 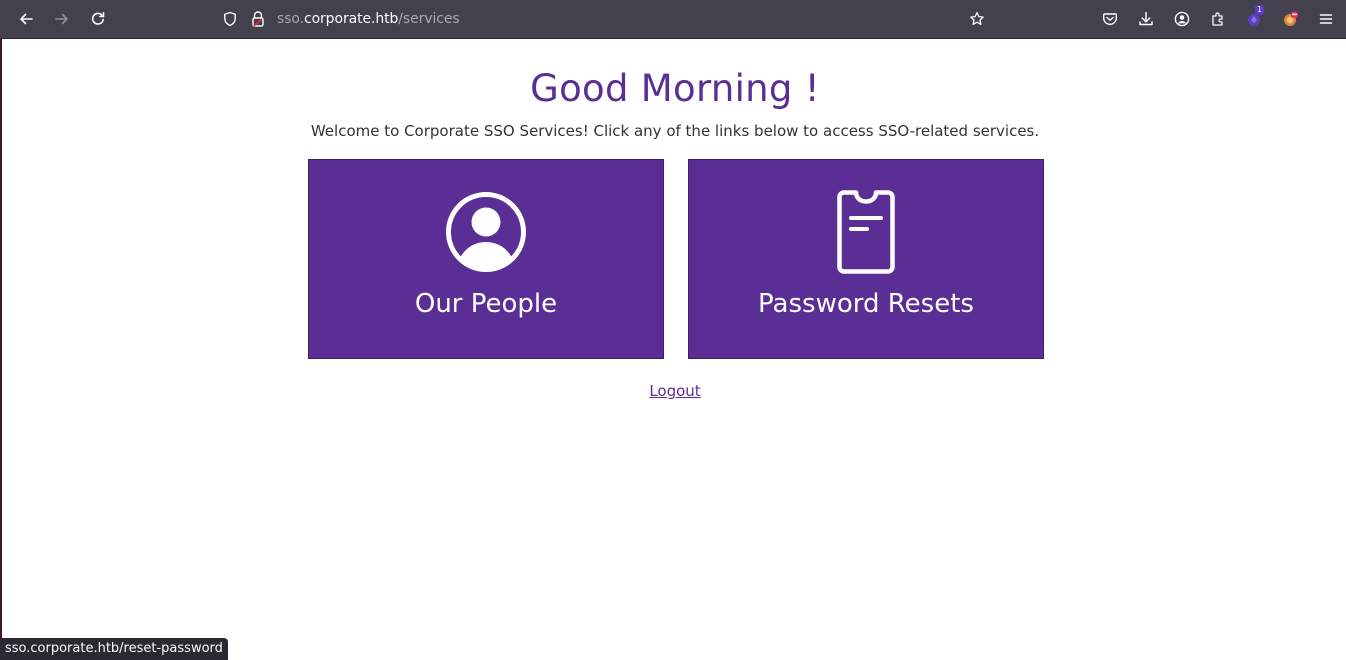 I want to click on download-icon, so click(x=1146, y=18).